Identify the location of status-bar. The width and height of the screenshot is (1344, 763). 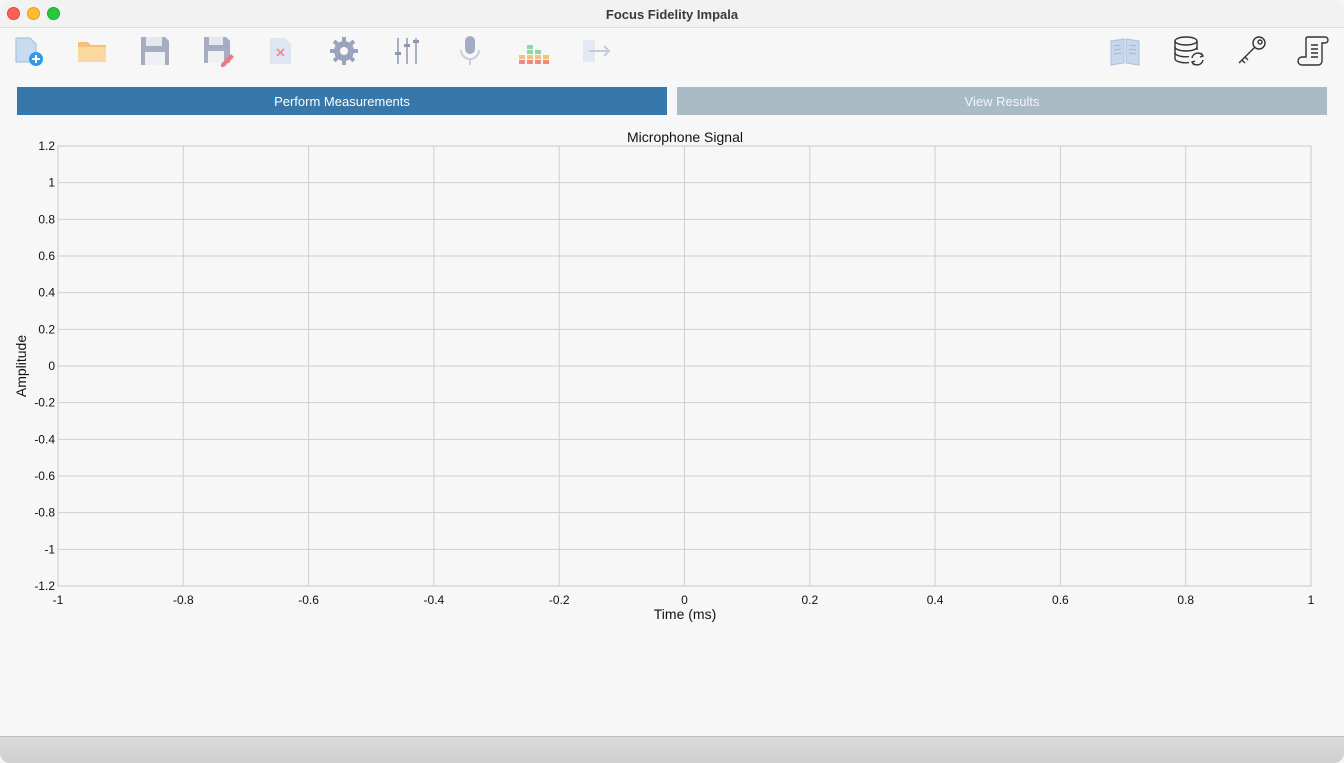
(672, 749).